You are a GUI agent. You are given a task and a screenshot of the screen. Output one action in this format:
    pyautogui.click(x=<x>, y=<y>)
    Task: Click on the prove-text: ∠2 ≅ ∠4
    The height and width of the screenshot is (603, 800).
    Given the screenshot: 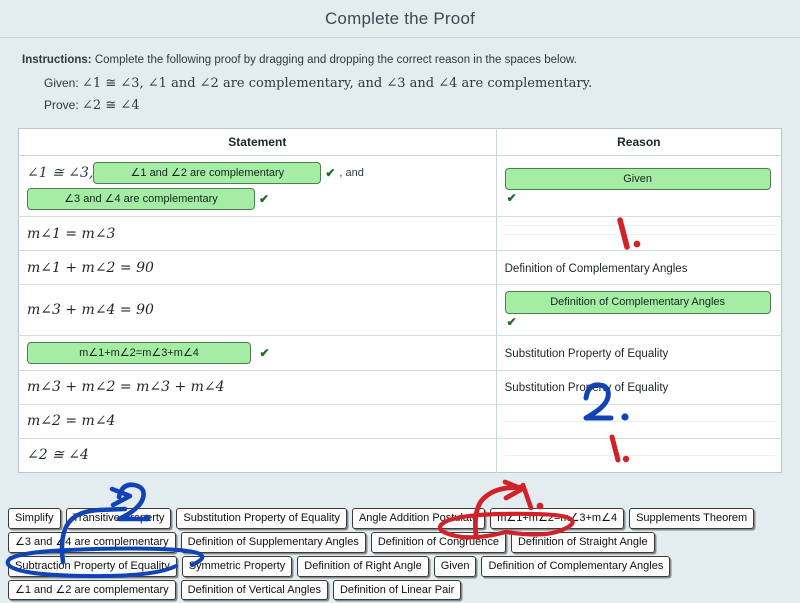 What is the action you would take?
    pyautogui.click(x=111, y=106)
    